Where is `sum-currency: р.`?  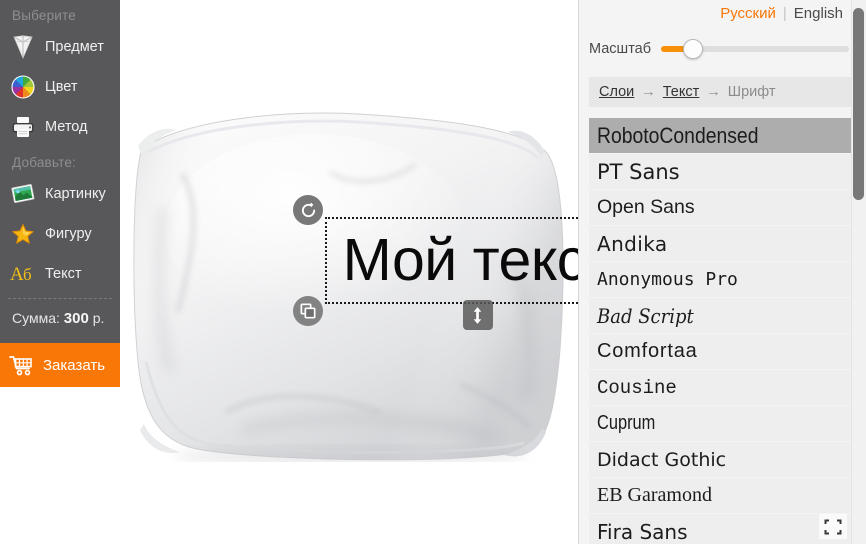 sum-currency: р. is located at coordinates (98, 318).